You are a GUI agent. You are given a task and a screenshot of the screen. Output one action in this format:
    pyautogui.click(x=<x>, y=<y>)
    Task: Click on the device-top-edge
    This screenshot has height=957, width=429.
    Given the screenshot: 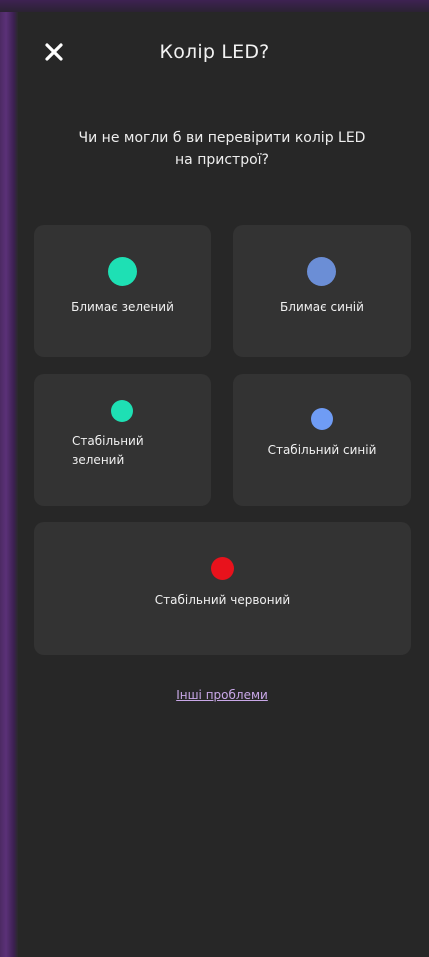 What is the action you would take?
    pyautogui.click(x=214, y=6)
    